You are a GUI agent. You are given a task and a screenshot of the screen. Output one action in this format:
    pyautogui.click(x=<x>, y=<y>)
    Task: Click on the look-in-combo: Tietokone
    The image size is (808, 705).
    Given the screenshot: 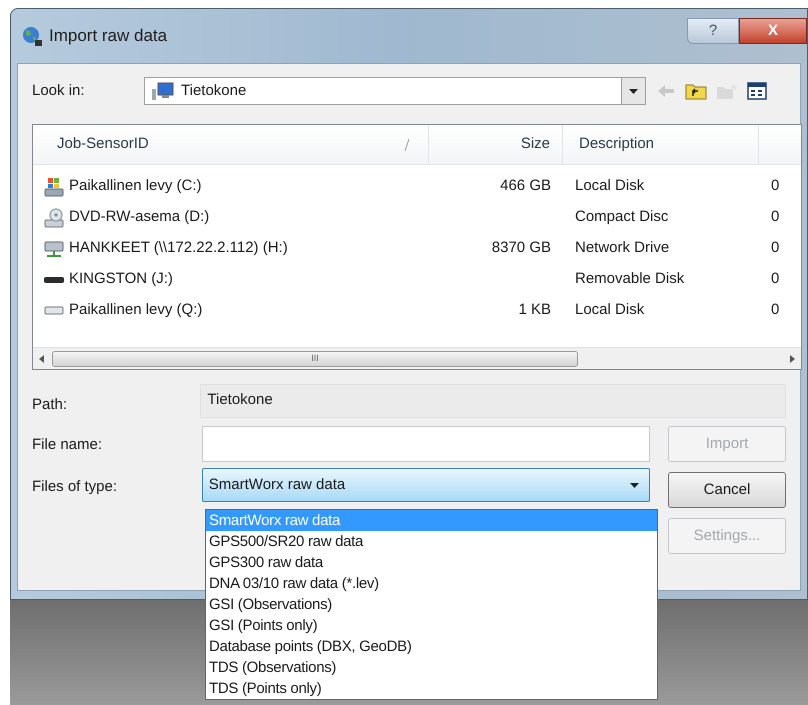 What is the action you would take?
    pyautogui.click(x=395, y=91)
    